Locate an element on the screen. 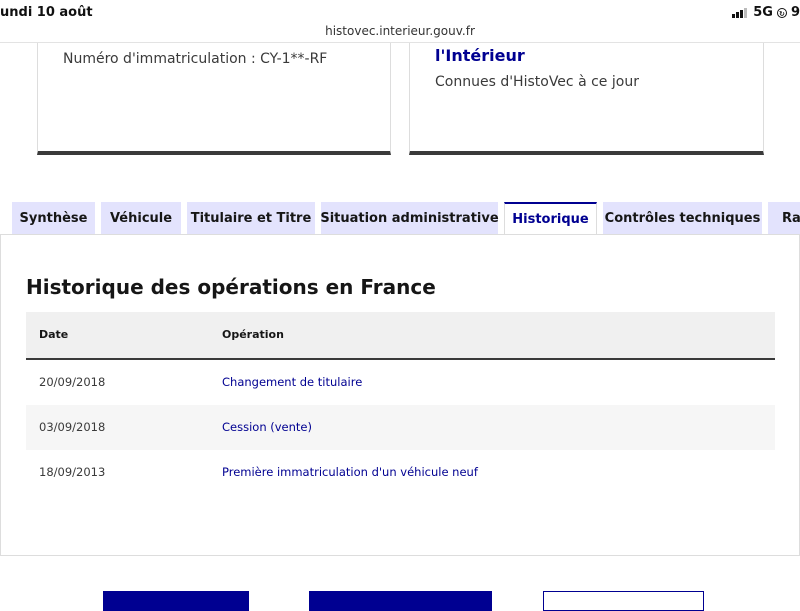 This screenshot has height=611, width=800. signal-icon is located at coordinates (740, 12).